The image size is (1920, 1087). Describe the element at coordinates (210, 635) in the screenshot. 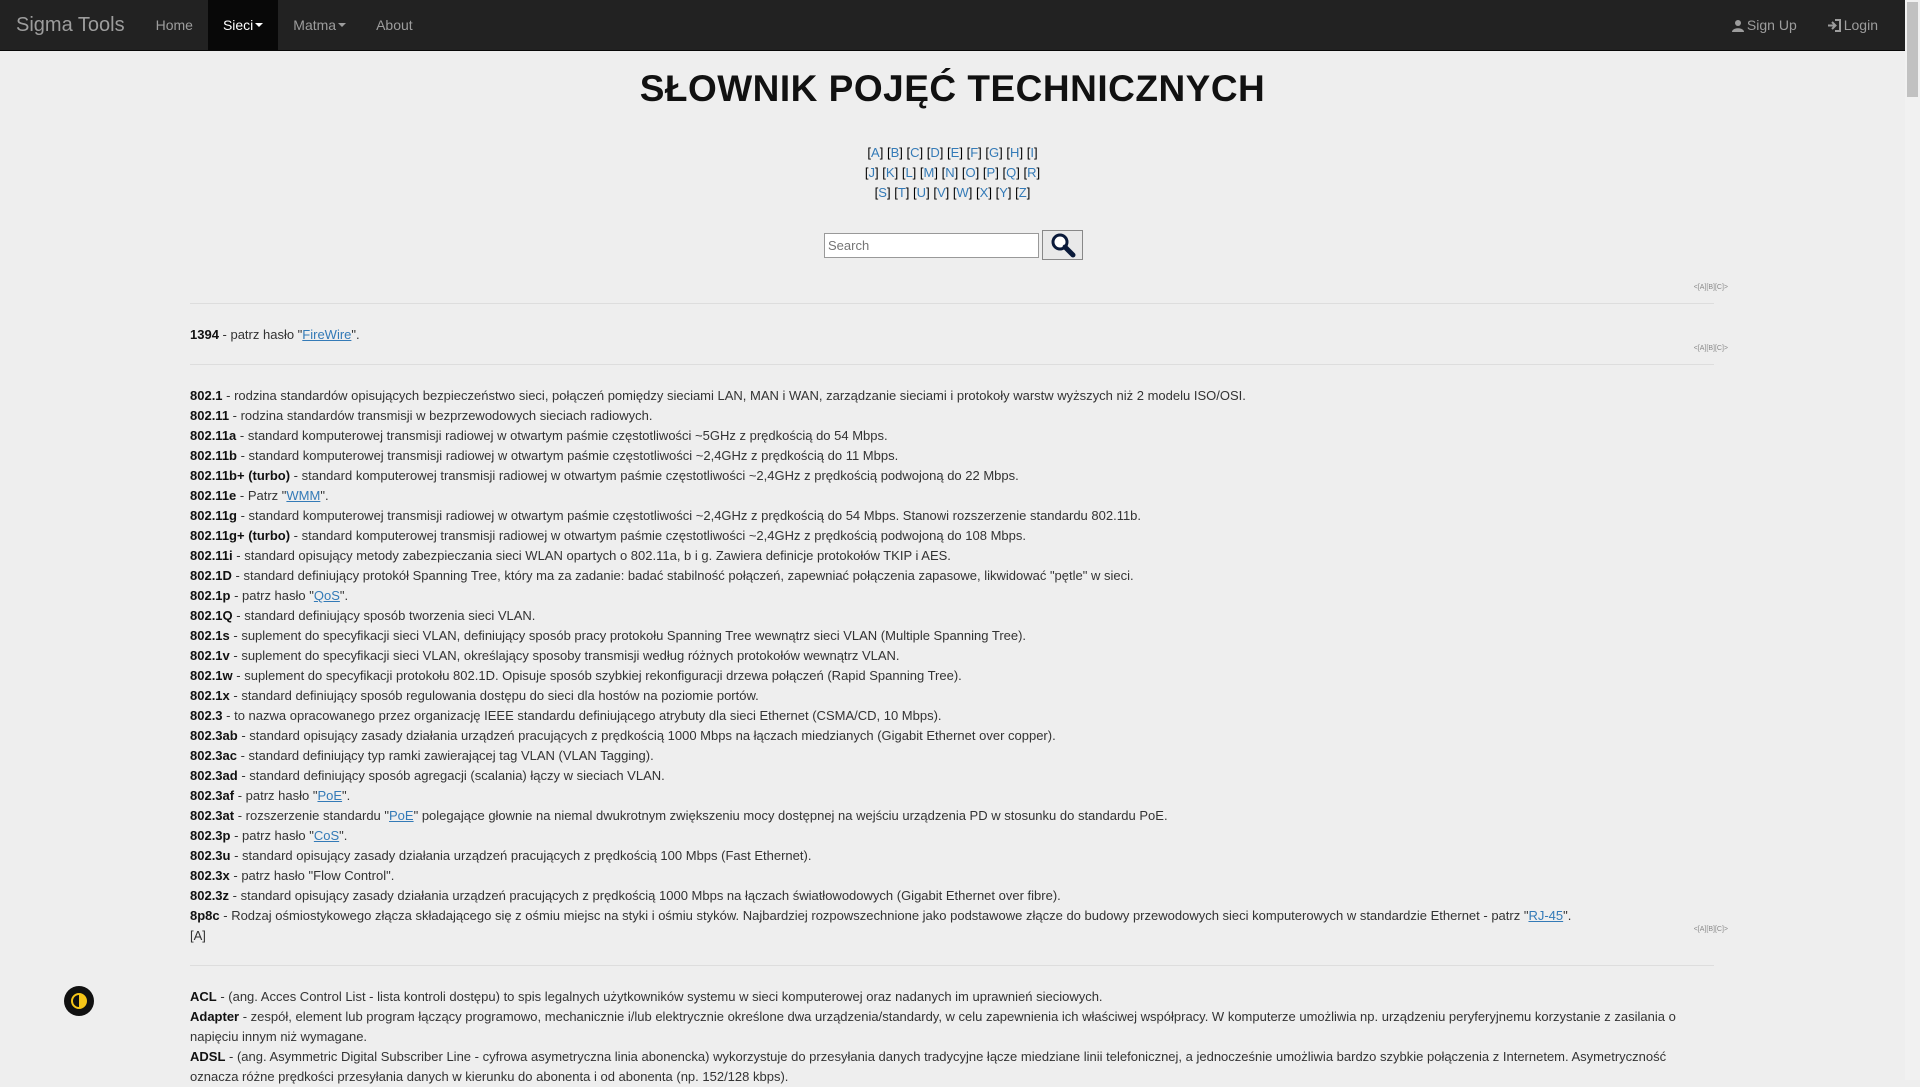

I see `term: 802.1s` at that location.